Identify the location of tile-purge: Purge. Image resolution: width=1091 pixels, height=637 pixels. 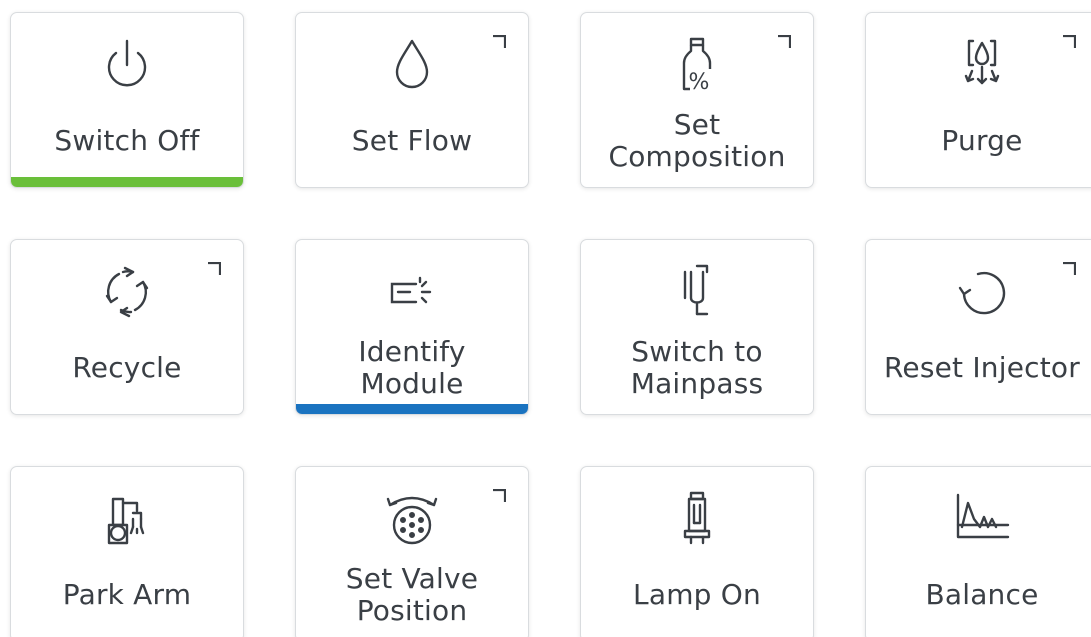
(978, 100).